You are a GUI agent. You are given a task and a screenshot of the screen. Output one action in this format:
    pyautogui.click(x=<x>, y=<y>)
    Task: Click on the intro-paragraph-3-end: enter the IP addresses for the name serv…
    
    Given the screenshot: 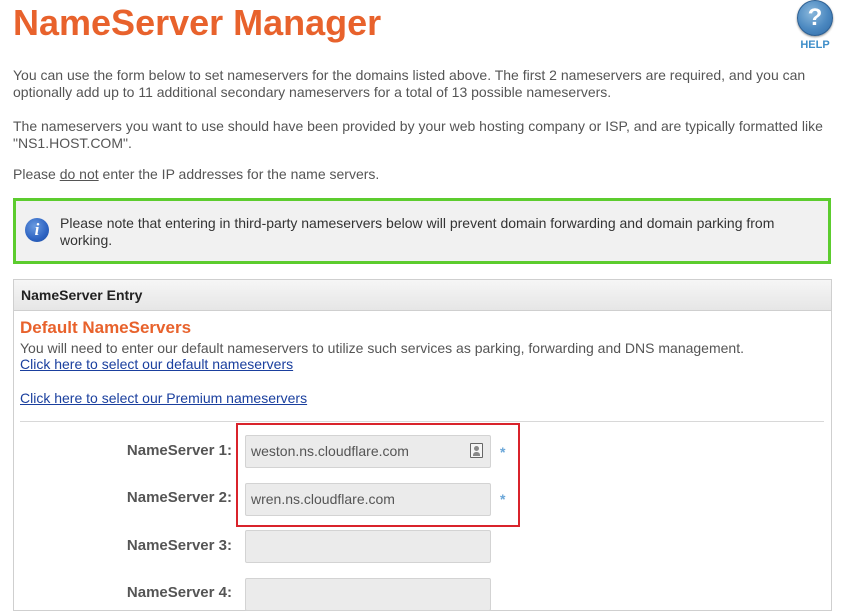 What is the action you would take?
    pyautogui.click(x=239, y=174)
    